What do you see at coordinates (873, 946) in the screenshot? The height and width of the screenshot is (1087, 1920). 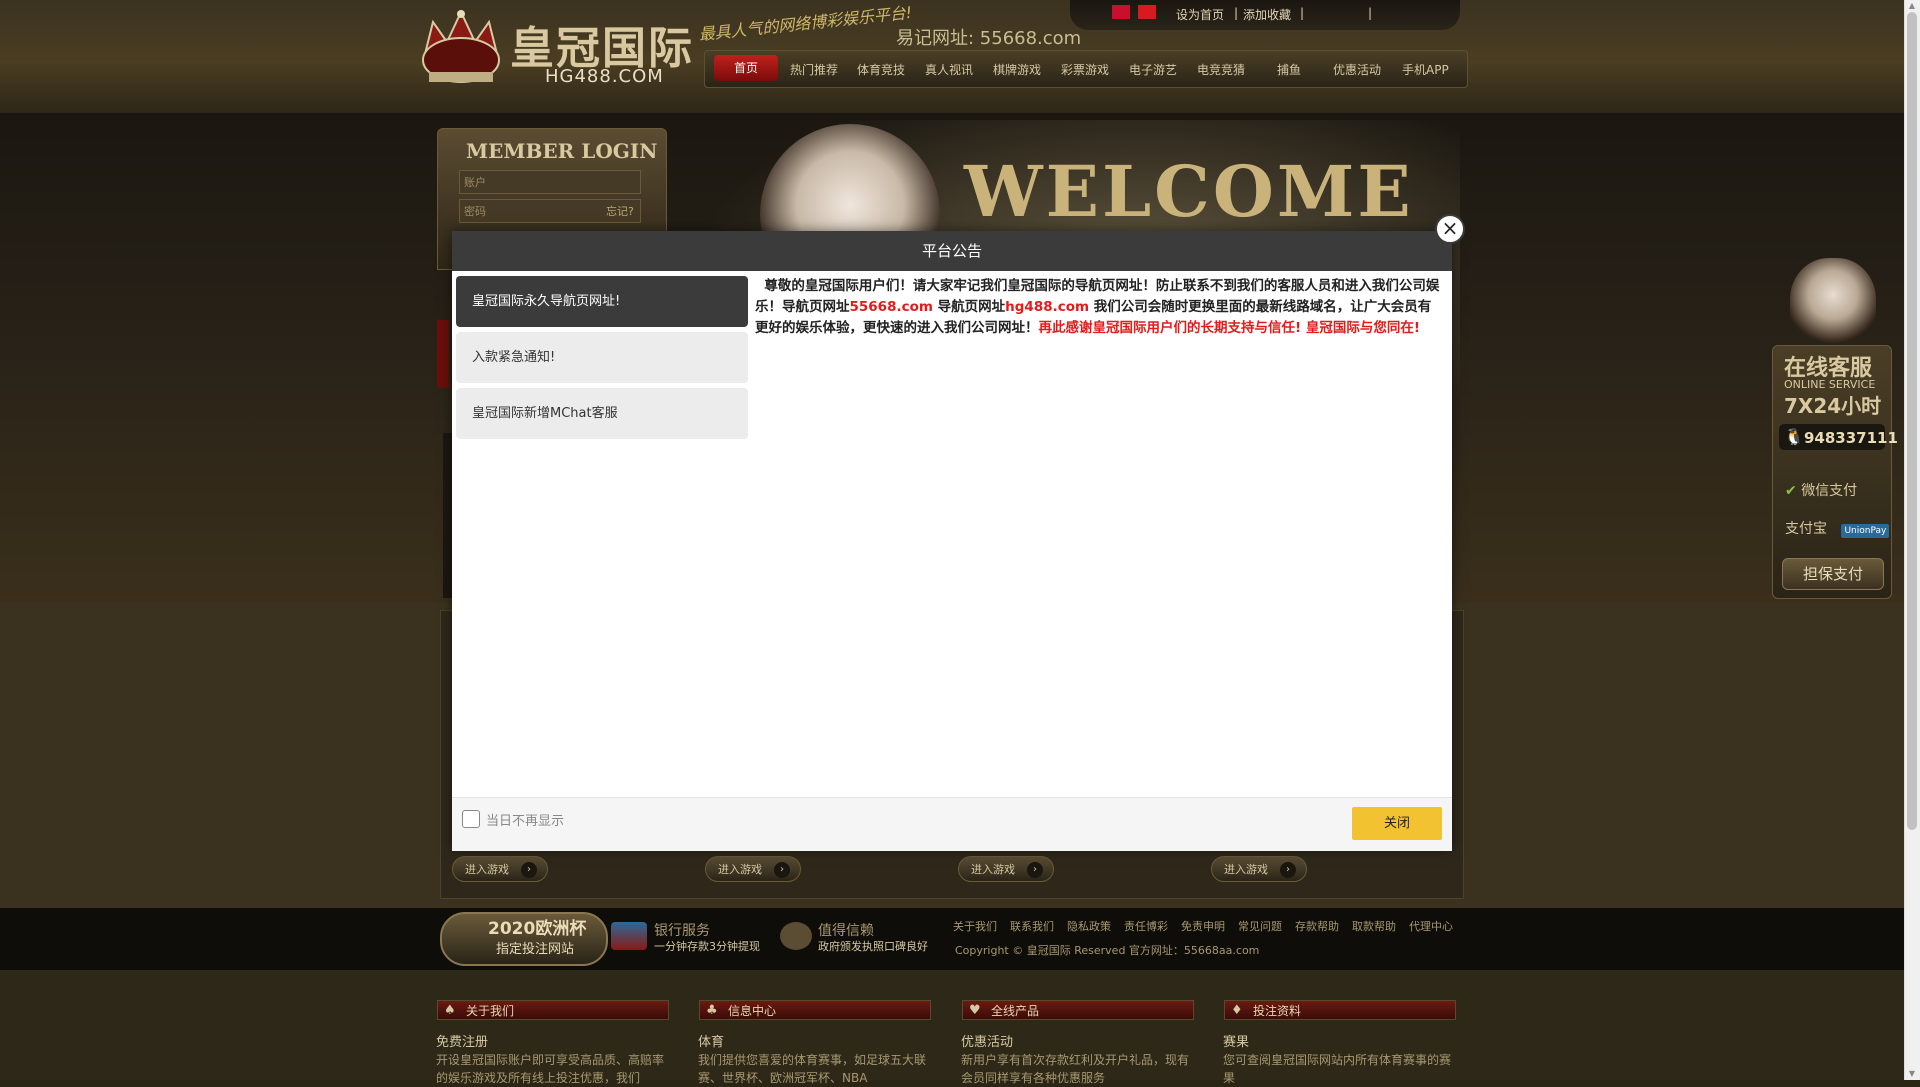 I see `trust-subtitle: 政府颁发执照口碑良好` at bounding box center [873, 946].